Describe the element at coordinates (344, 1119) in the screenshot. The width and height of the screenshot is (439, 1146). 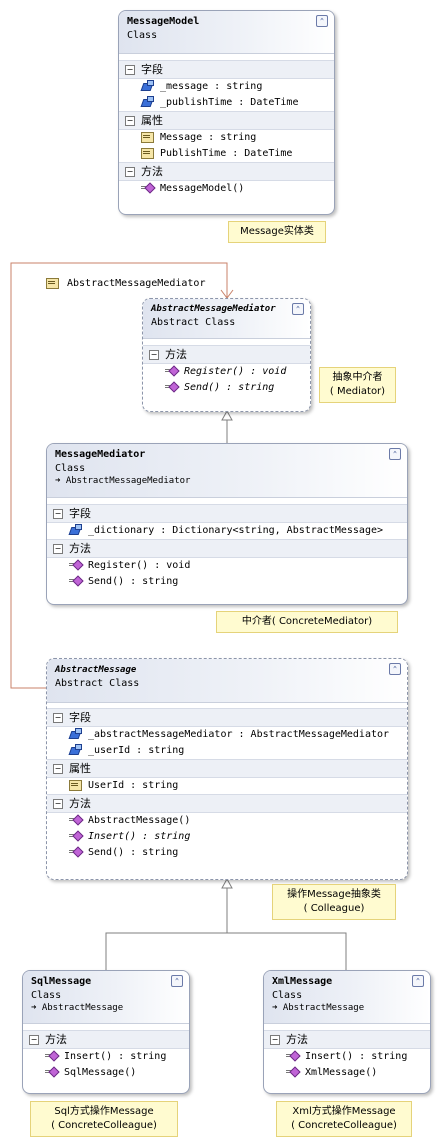
I see `note-xml-colleague: Xml方式操作Message ( ConcreteColleague)` at that location.